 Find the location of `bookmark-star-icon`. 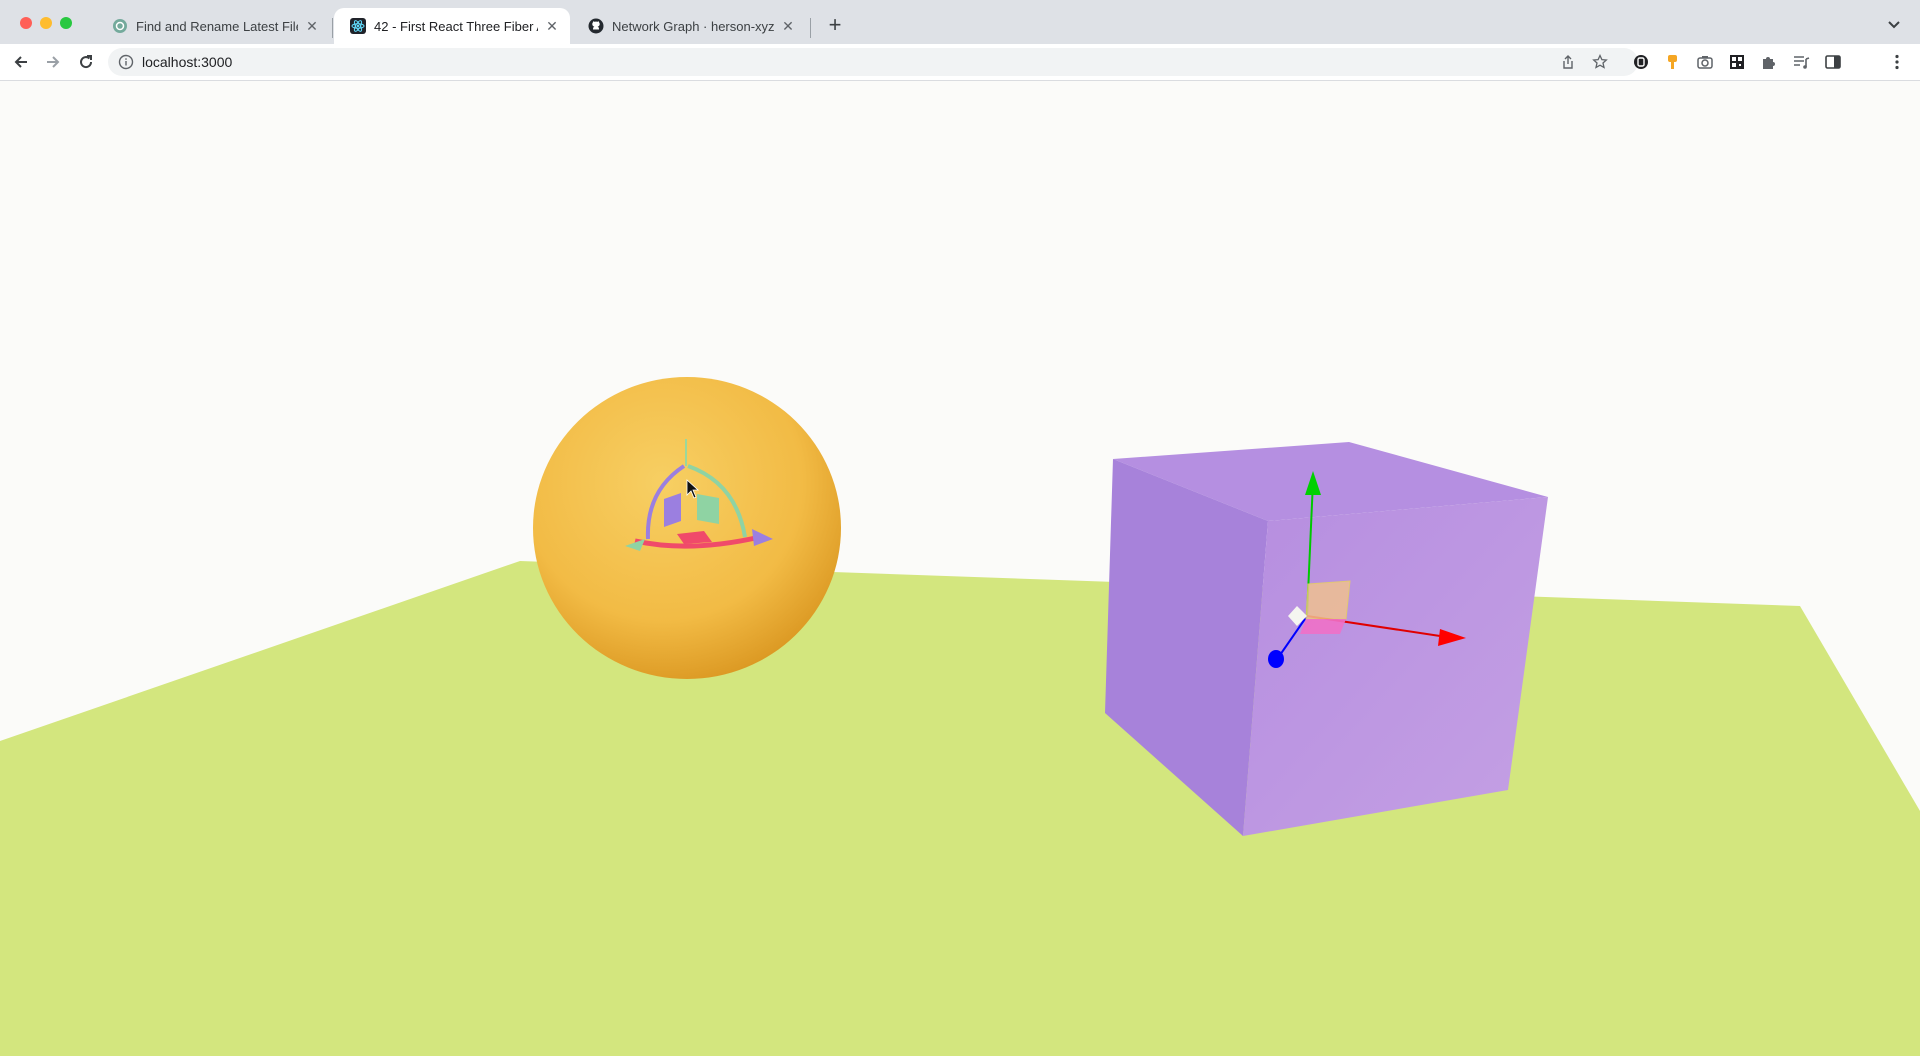

bookmark-star-icon is located at coordinates (1600, 62).